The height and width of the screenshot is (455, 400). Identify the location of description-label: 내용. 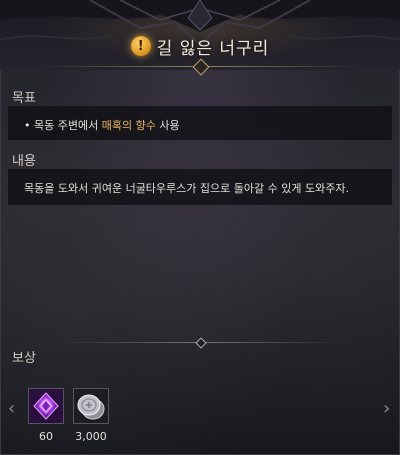
(24, 161).